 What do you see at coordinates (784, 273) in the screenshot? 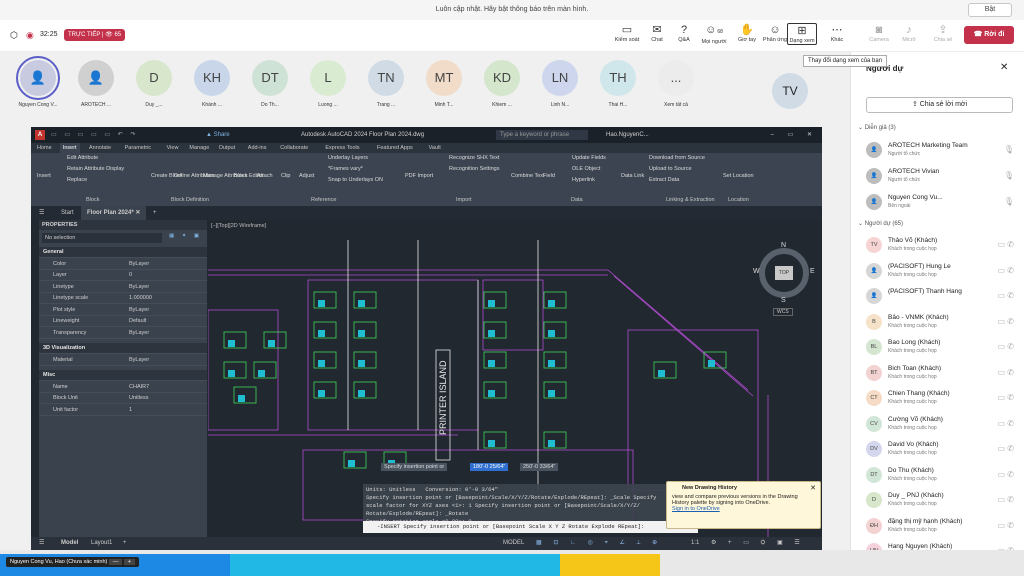
I see `viewcube: TOP N S E W` at bounding box center [784, 273].